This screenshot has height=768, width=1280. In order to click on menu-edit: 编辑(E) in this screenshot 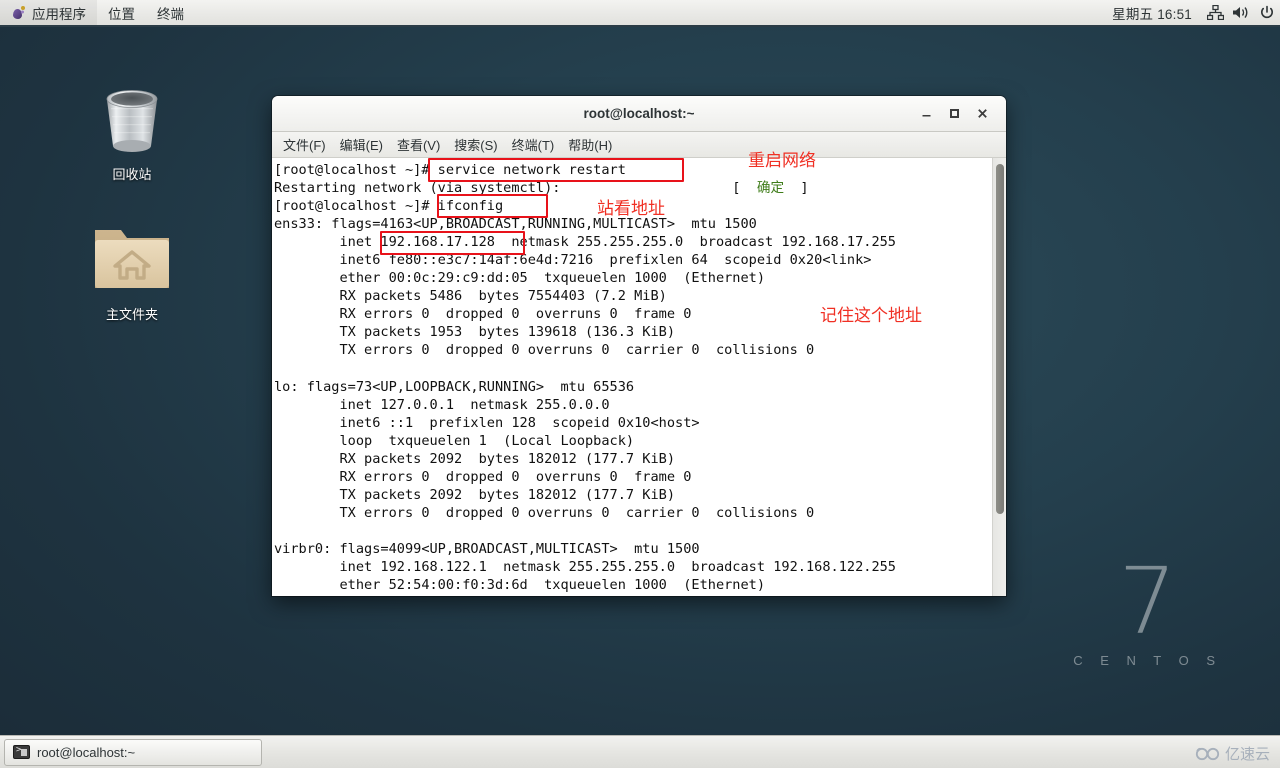, I will do `click(361, 144)`.